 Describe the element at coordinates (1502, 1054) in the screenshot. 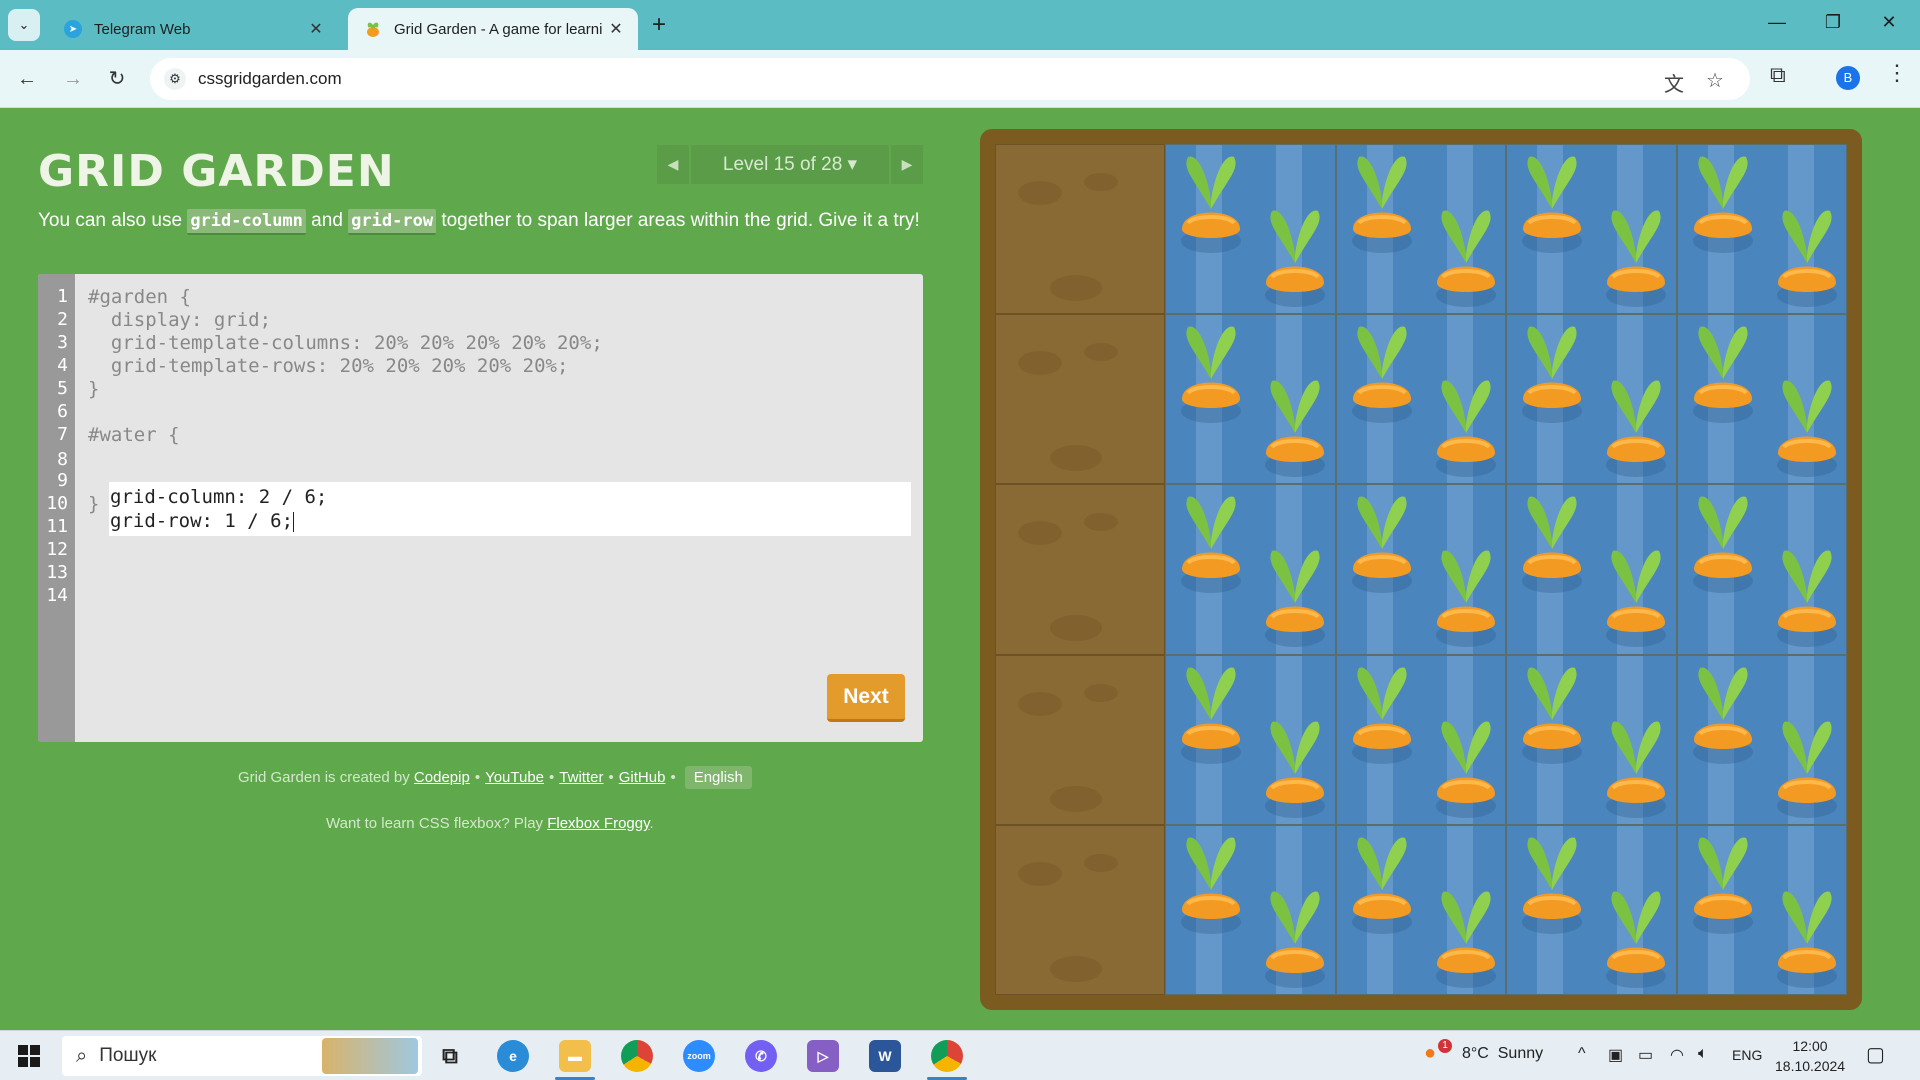

I see `weather-text: 8°C Sunny` at that location.